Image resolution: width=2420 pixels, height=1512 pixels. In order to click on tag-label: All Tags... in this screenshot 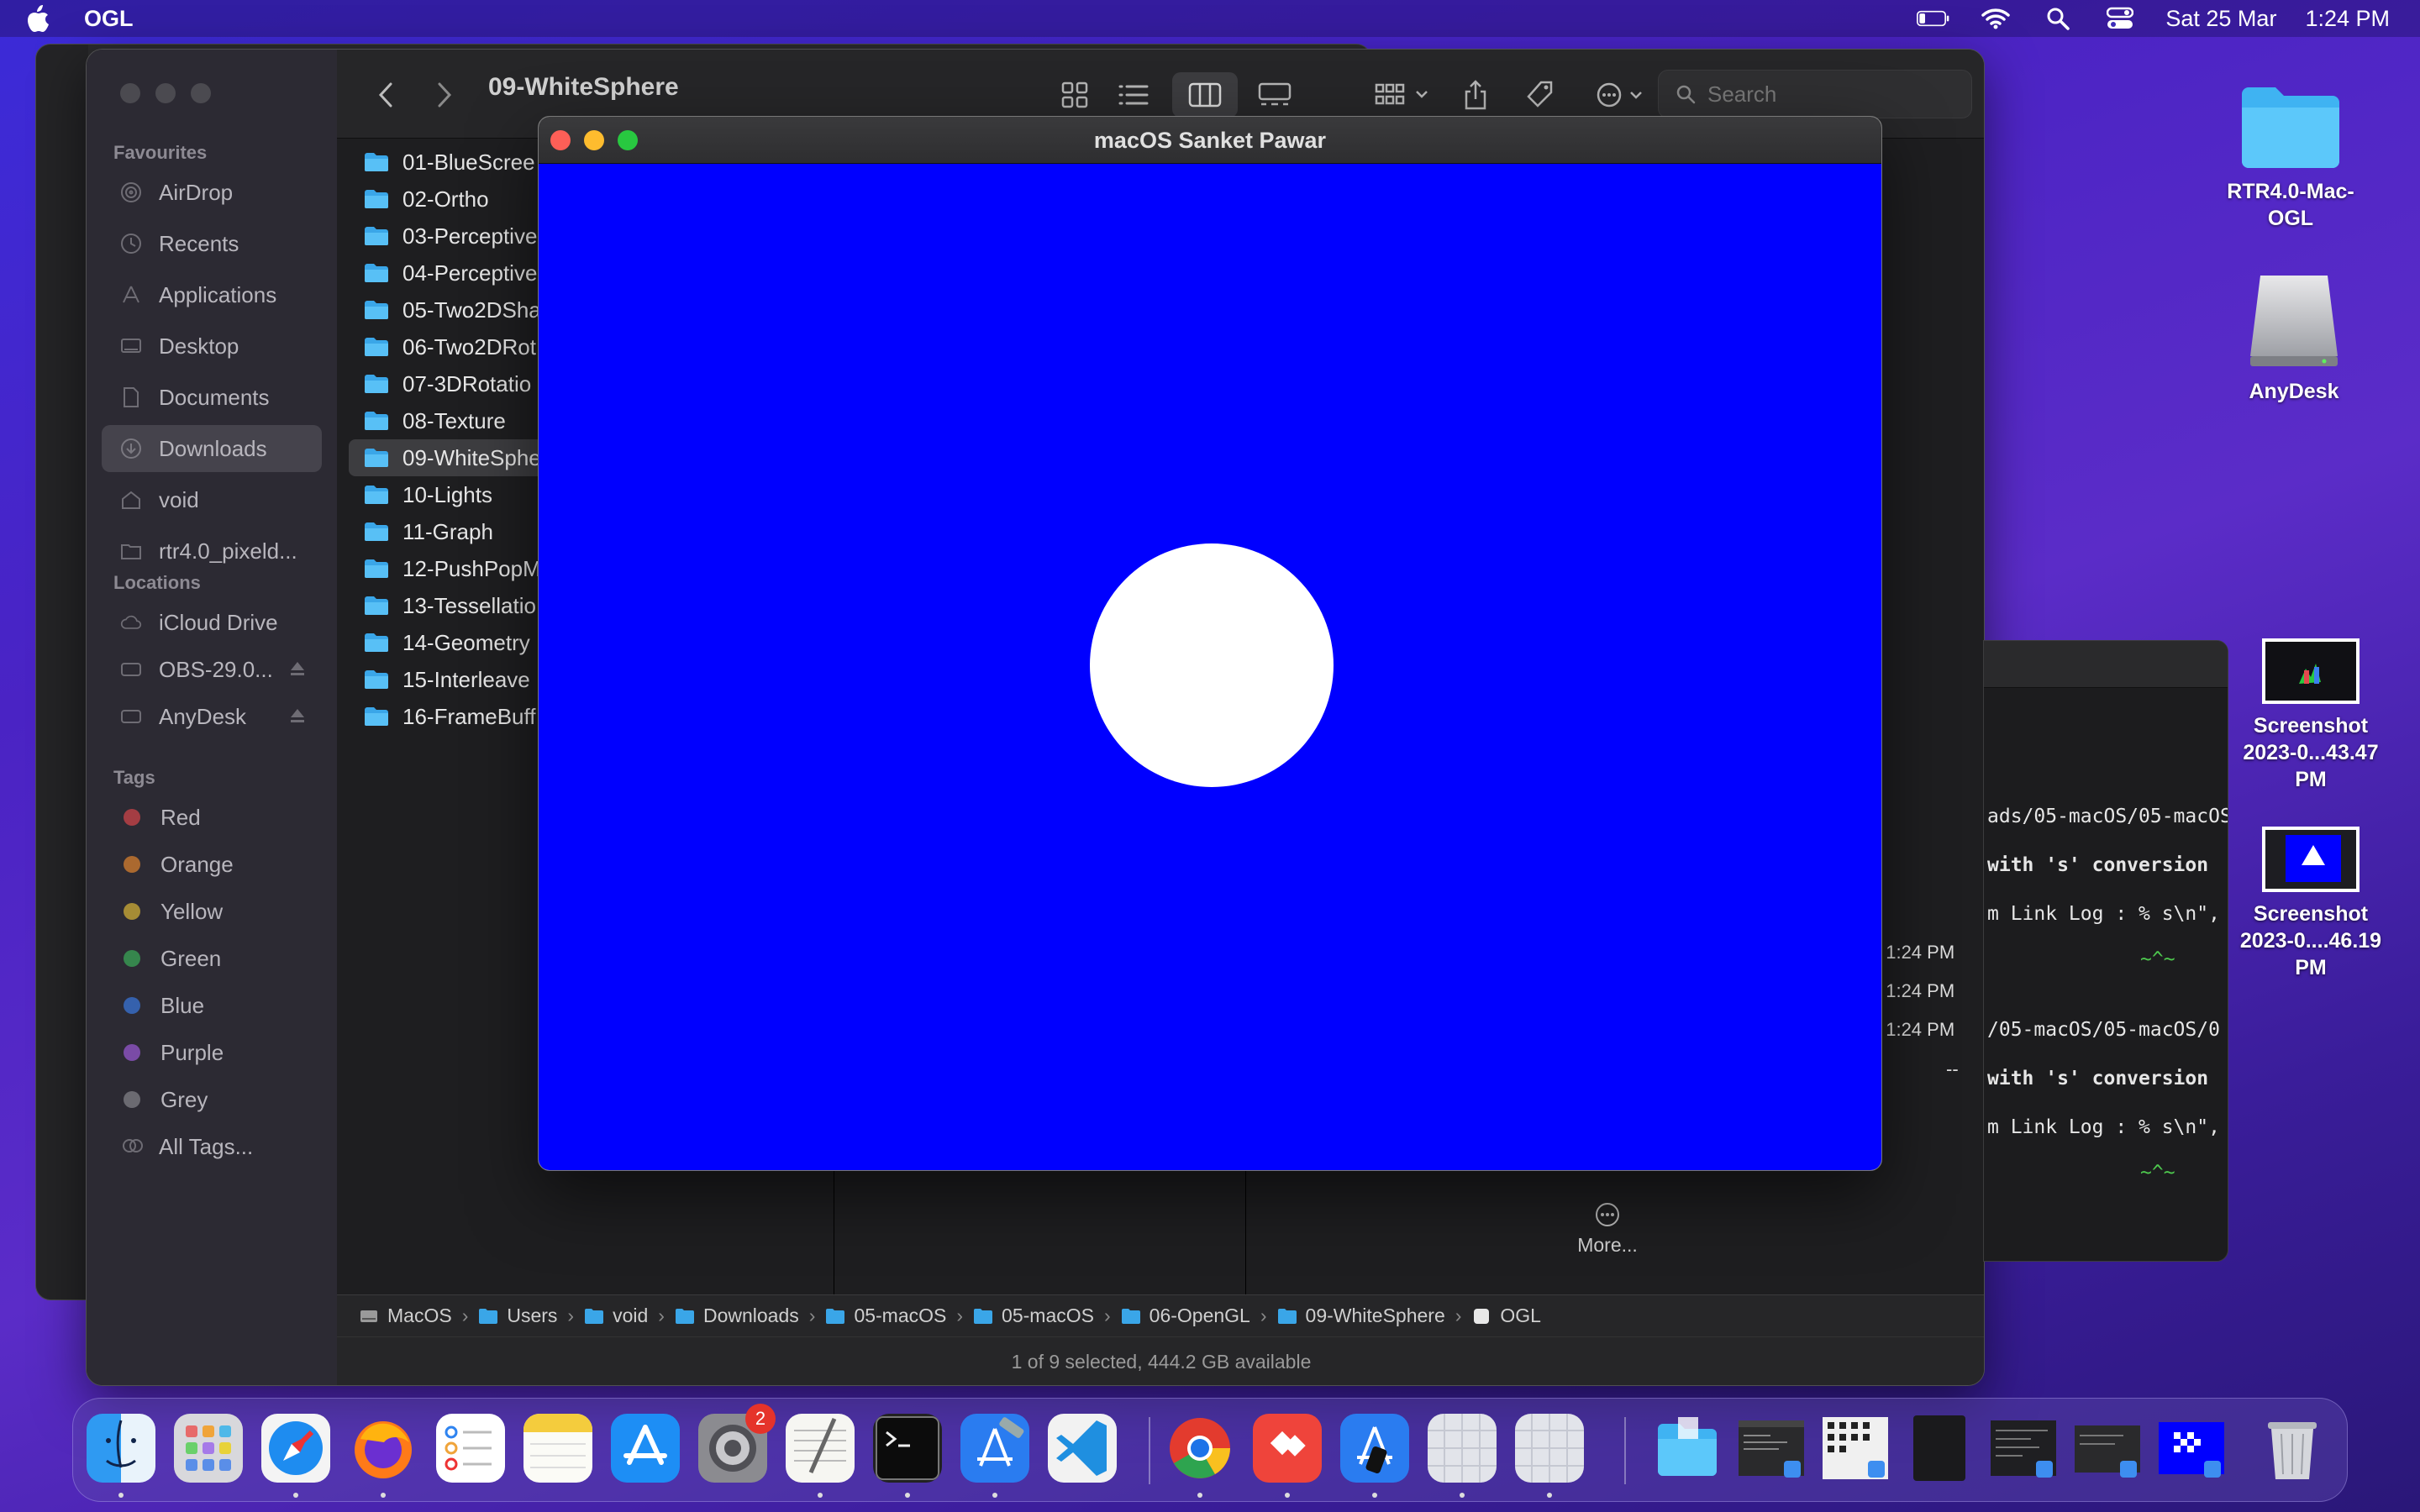, I will do `click(206, 1146)`.